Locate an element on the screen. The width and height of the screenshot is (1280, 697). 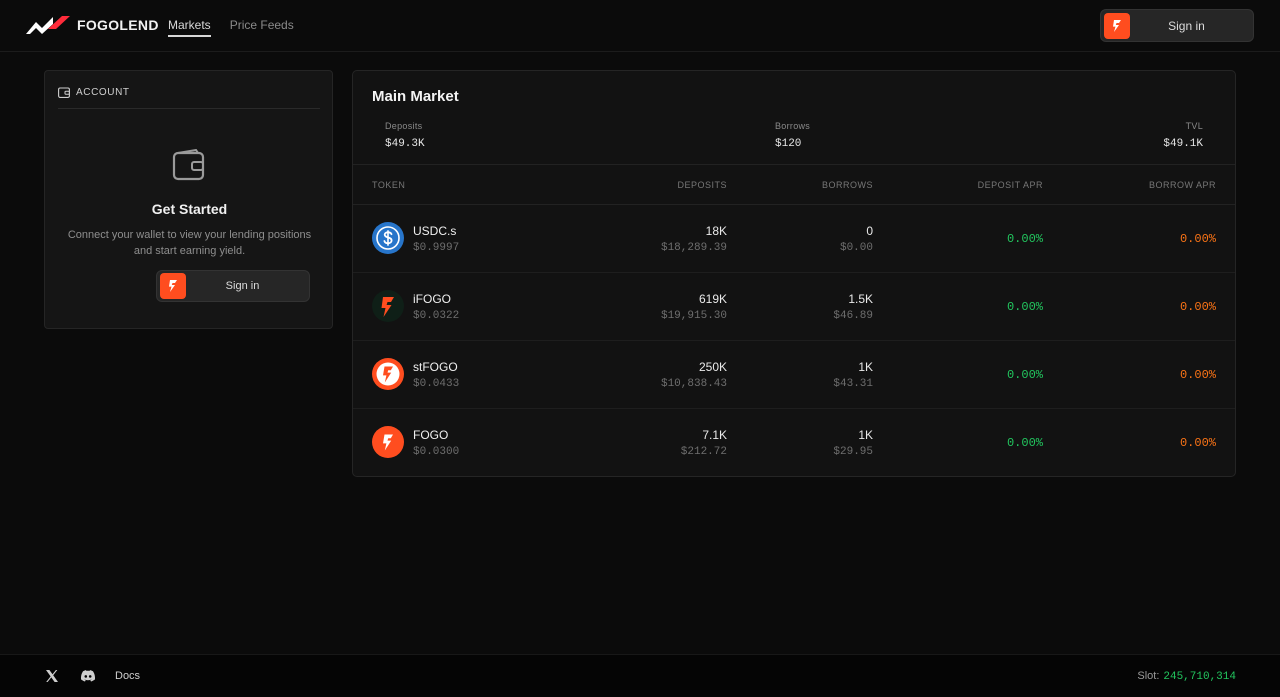
deposits-cell: 250K $10,838.43 is located at coordinates (694, 375).